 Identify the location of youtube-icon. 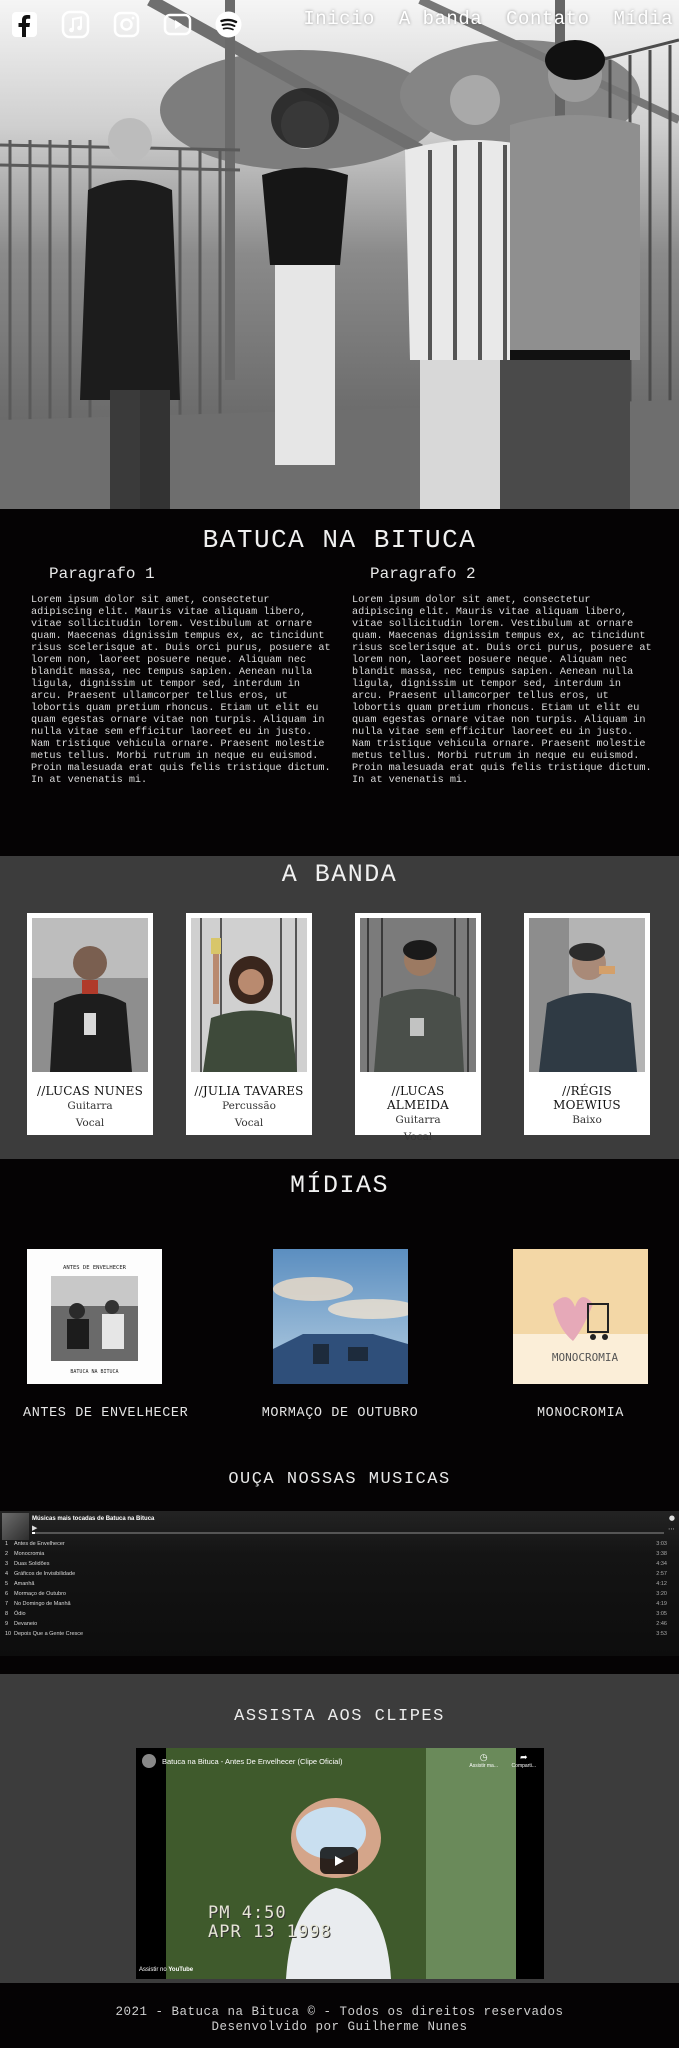
(177, 24).